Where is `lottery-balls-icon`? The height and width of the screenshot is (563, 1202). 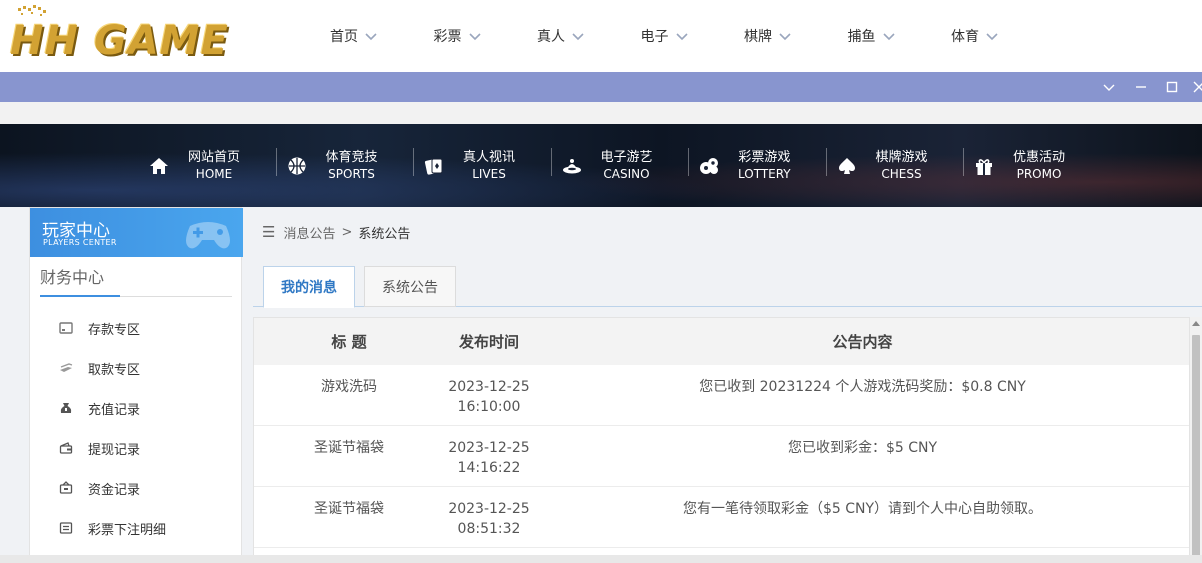
lottery-balls-icon is located at coordinates (709, 166).